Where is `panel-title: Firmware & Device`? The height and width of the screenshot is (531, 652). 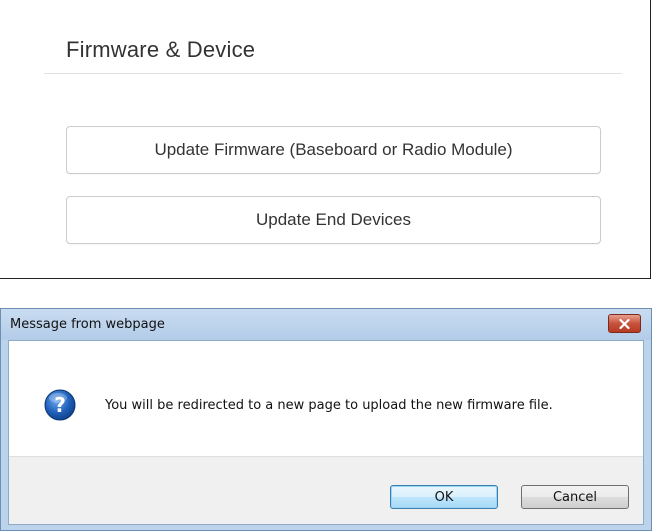
panel-title: Firmware & Device is located at coordinates (161, 49).